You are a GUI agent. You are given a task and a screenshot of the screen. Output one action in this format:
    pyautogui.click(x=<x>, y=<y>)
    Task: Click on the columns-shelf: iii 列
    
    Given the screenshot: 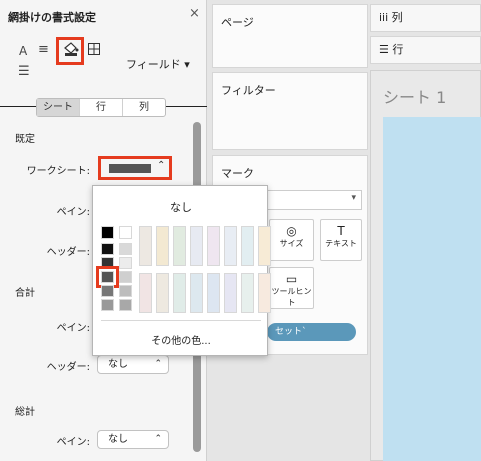 What is the action you would take?
    pyautogui.click(x=425, y=18)
    